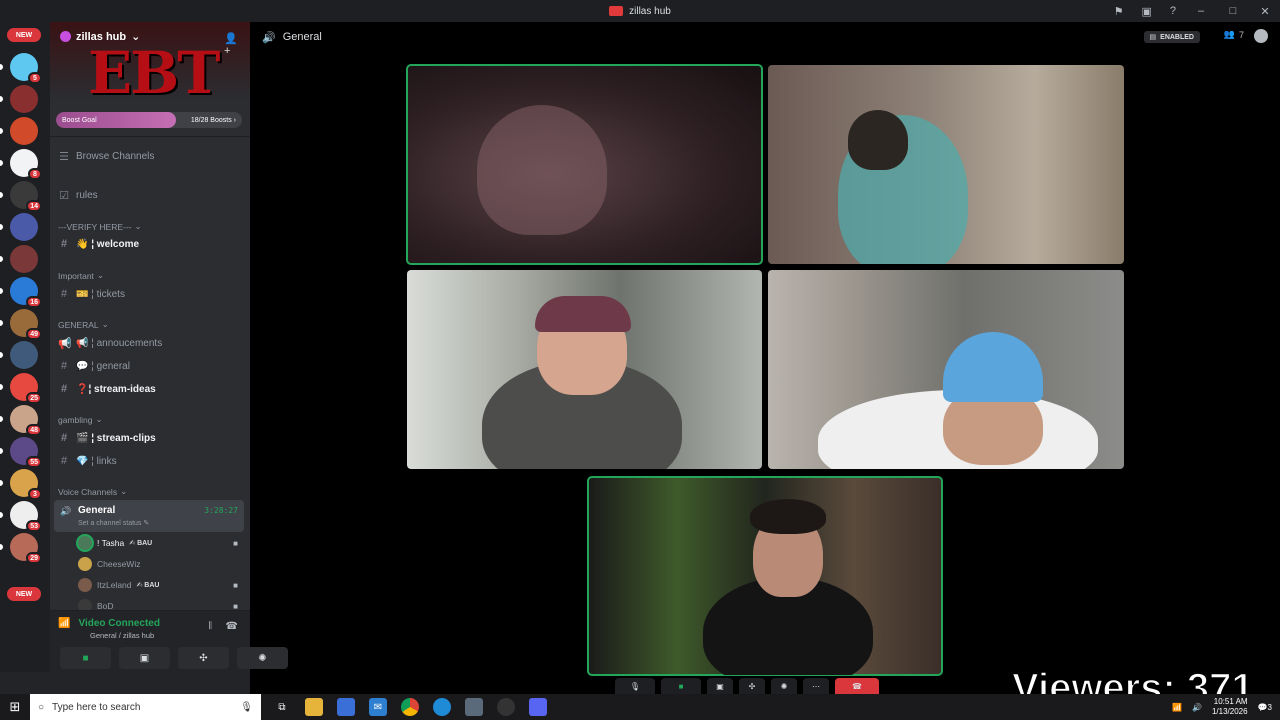  What do you see at coordinates (232, 626) in the screenshot?
I see `disconnect-icon: ☎` at bounding box center [232, 626].